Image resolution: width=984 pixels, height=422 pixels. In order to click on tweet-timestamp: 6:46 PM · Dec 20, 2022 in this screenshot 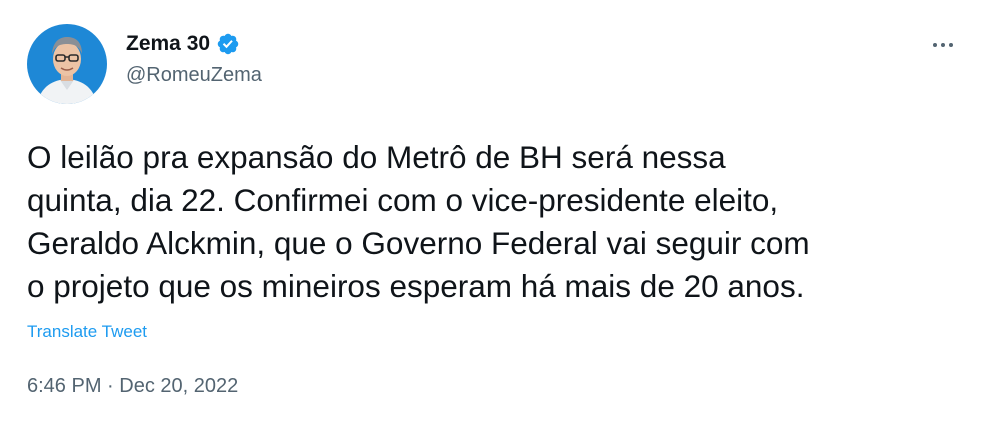, I will do `click(132, 386)`.